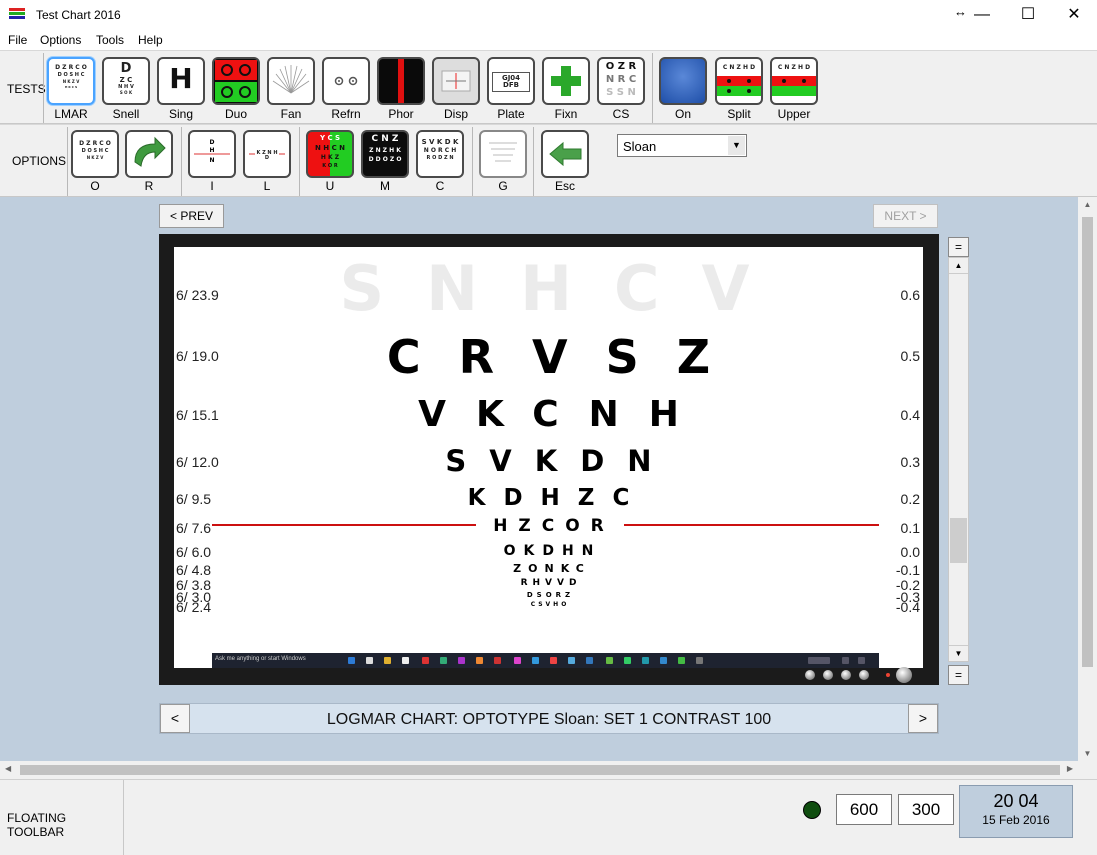  Describe the element at coordinates (958, 459) in the screenshot. I see `chart-scrollbar: ▲ ▼` at that location.